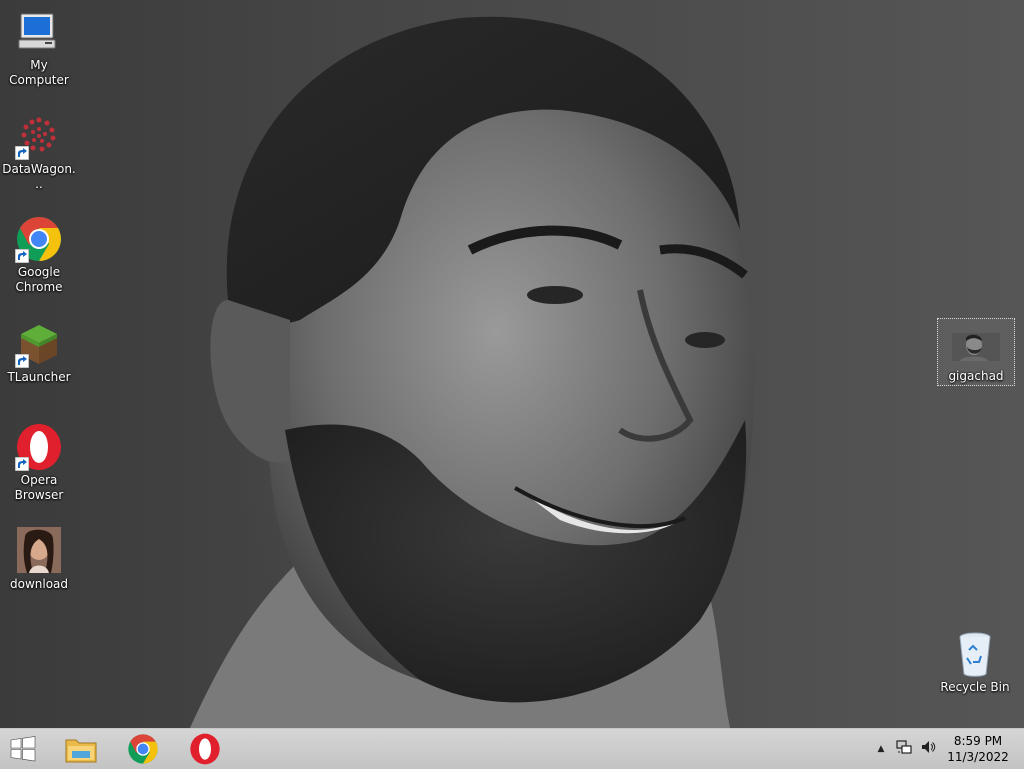 This screenshot has height=769, width=1024. I want to click on desktop-icon-opera-browser: Opera Browser, so click(39, 463).